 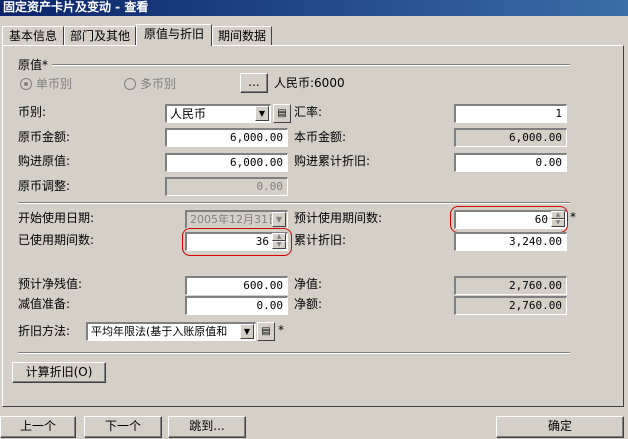 I want to click on multi-currency-label: 多币别, so click(x=158, y=84).